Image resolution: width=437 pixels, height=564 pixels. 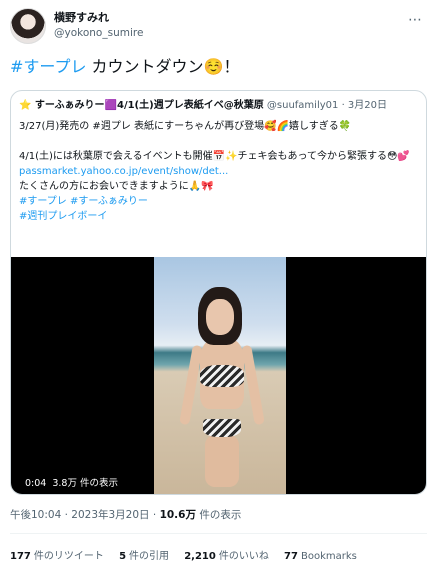 I want to click on quote-line-blank, so click(x=219, y=141).